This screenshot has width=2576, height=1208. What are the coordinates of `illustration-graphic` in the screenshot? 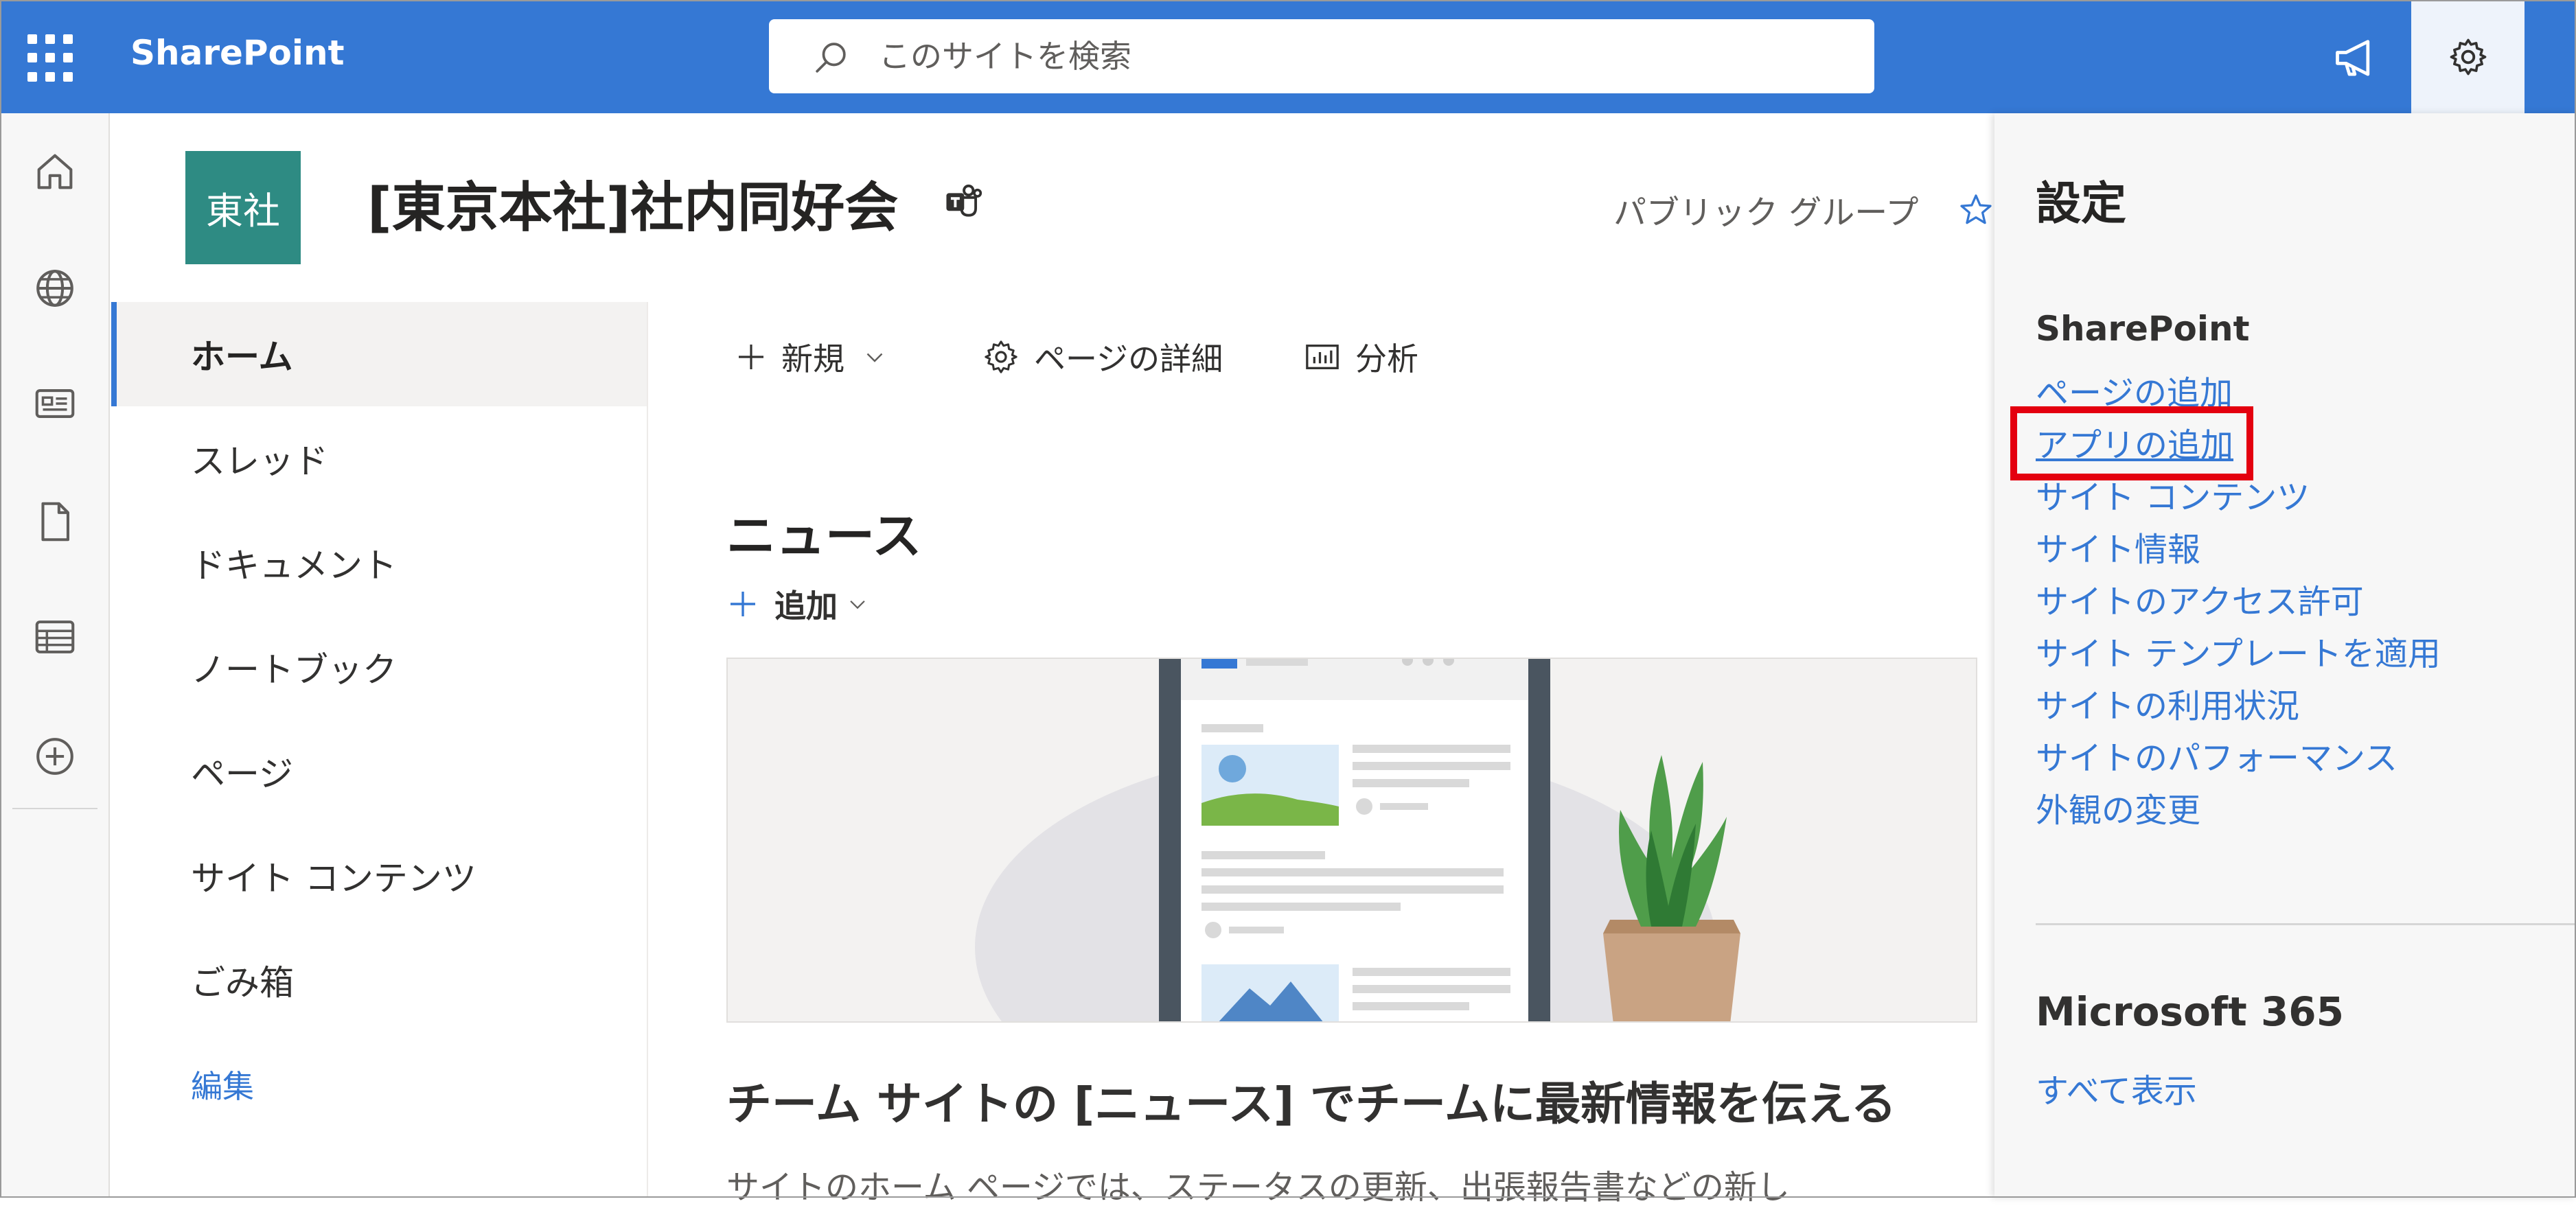 It's located at (1357, 840).